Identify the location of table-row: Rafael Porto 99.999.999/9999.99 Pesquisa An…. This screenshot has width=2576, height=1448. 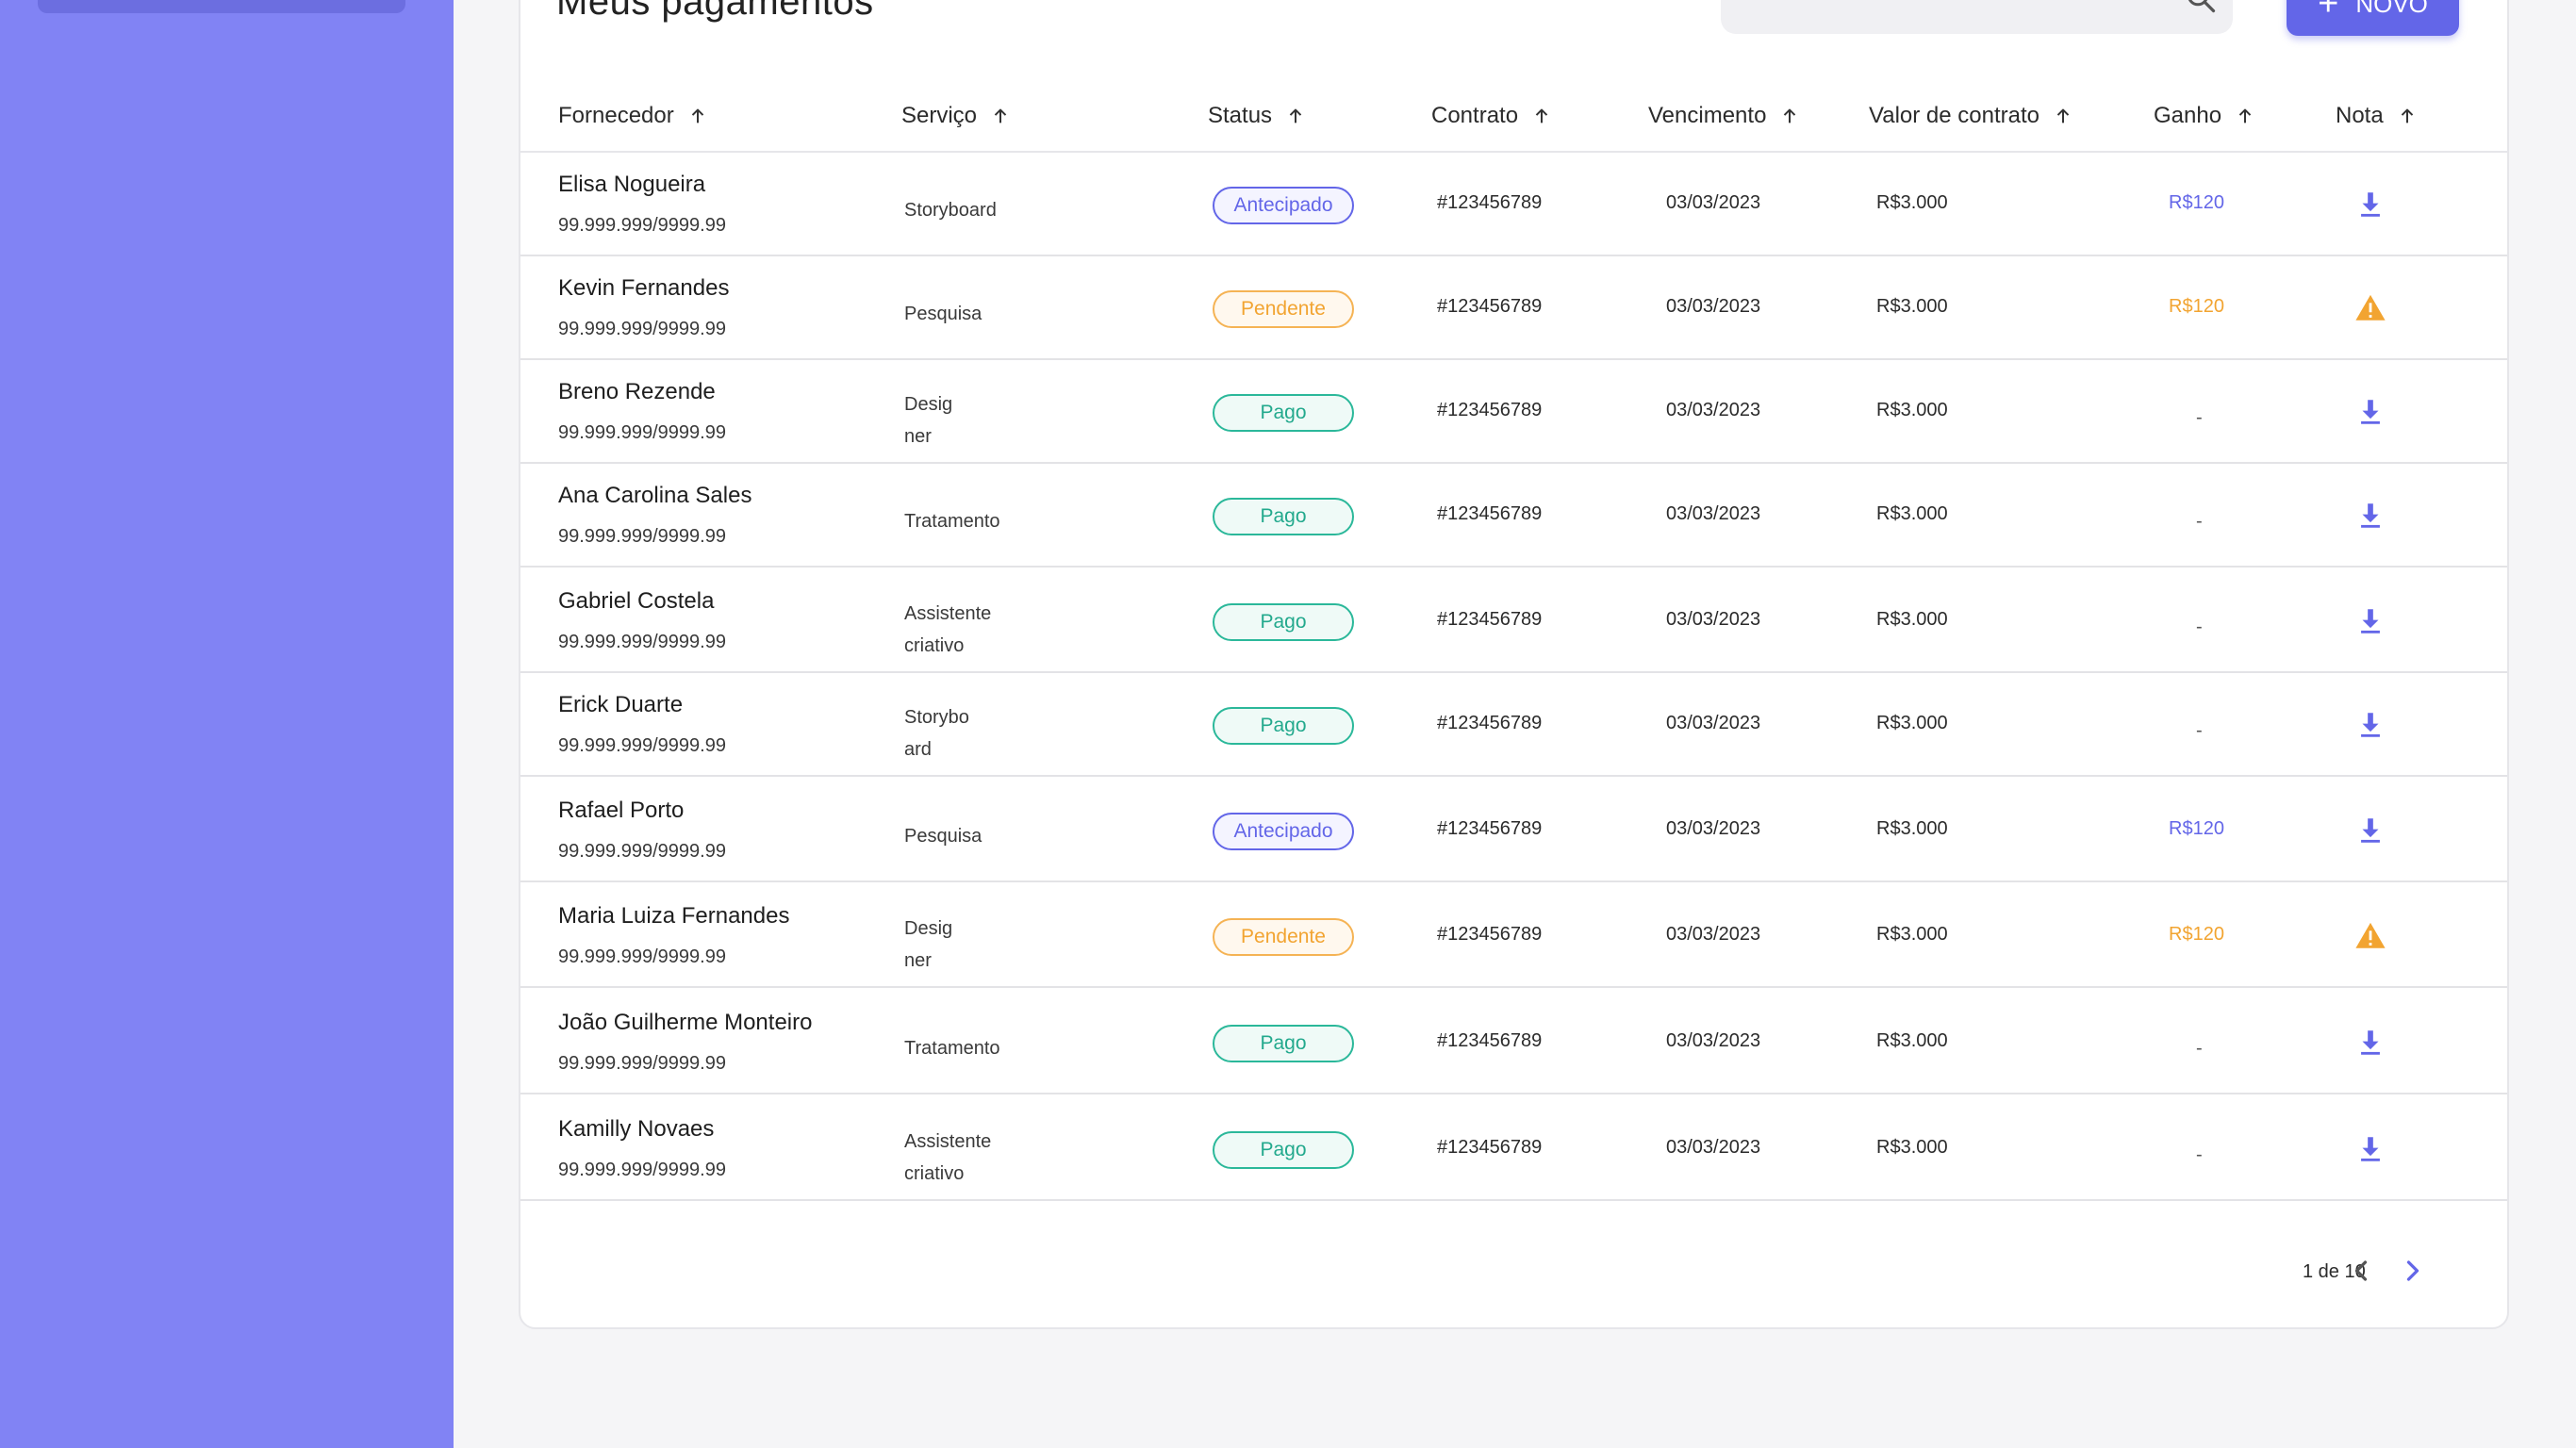
(1513, 830).